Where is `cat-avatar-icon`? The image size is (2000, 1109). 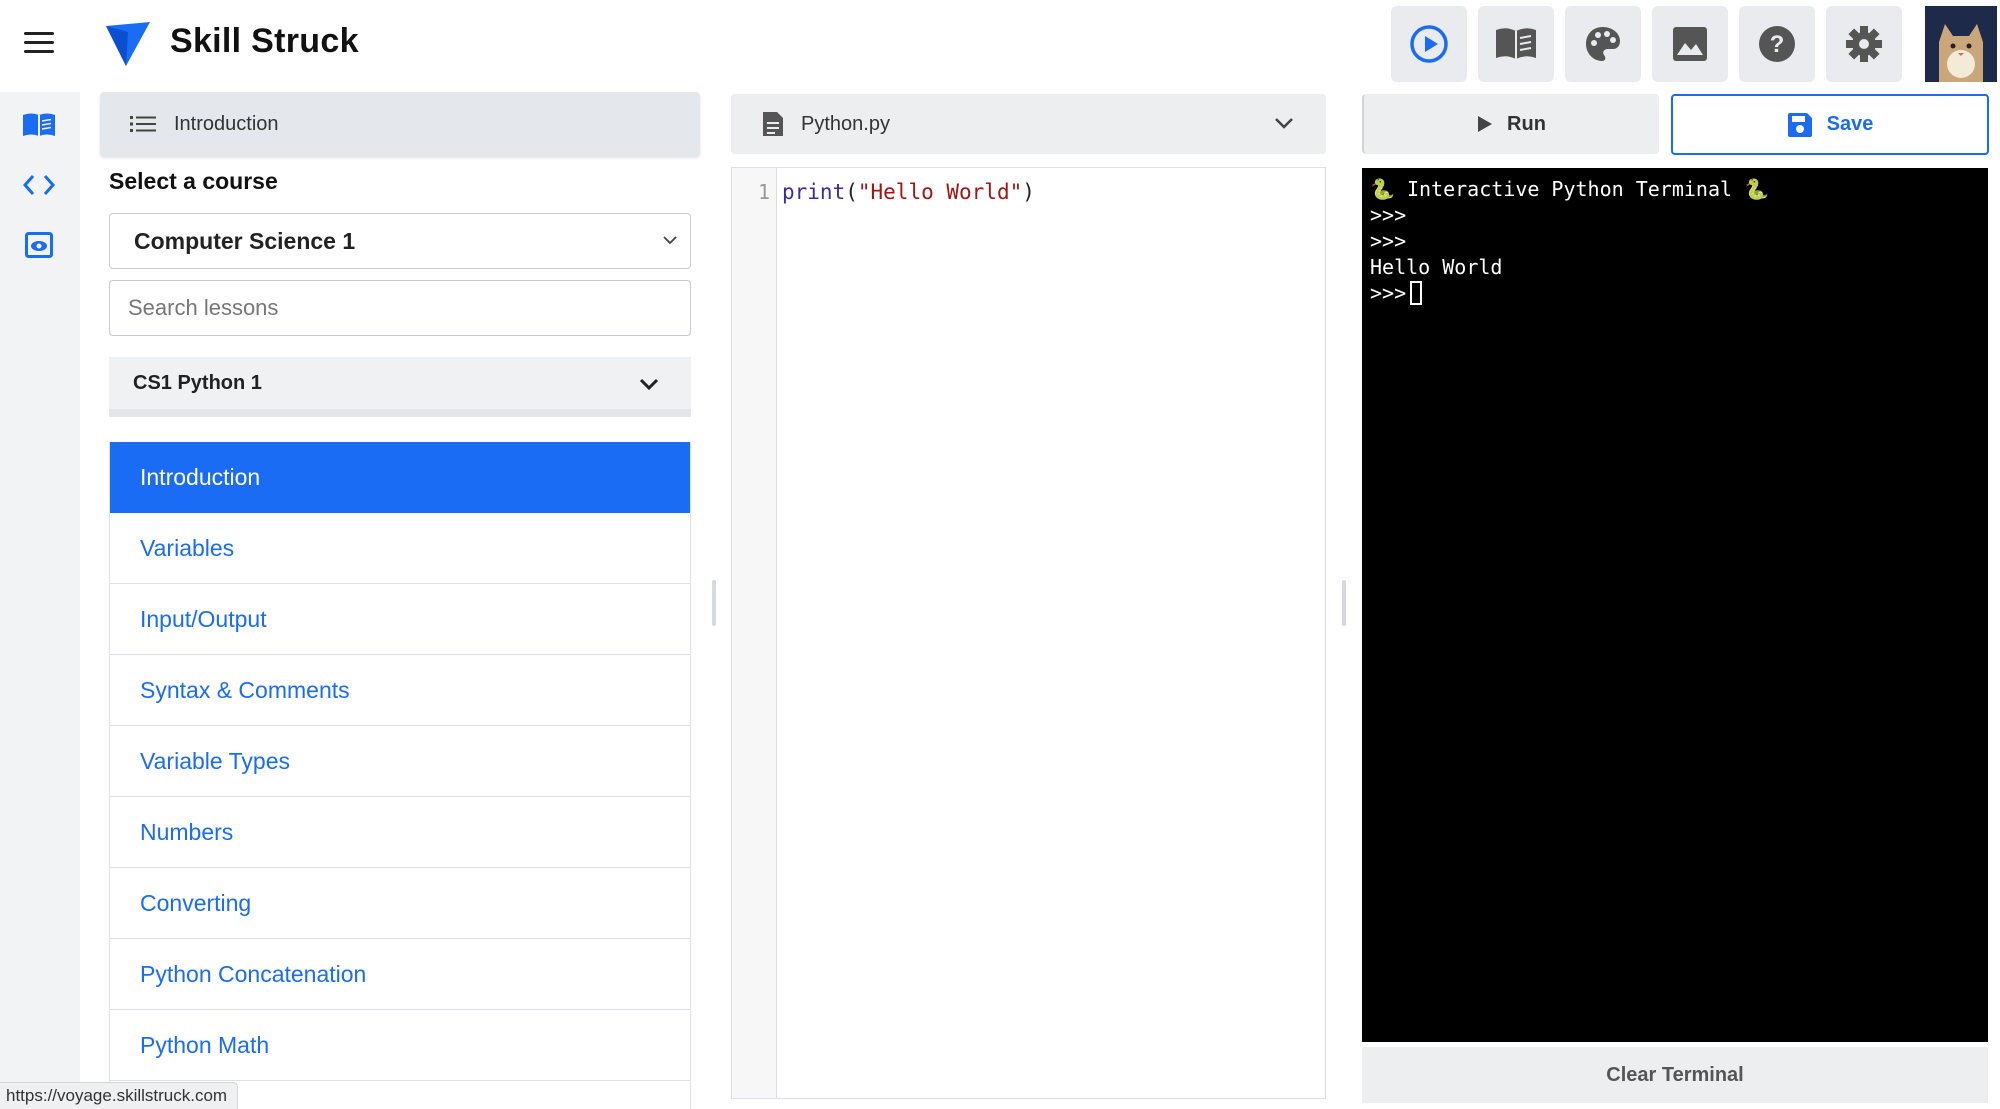
cat-avatar-icon is located at coordinates (1961, 44).